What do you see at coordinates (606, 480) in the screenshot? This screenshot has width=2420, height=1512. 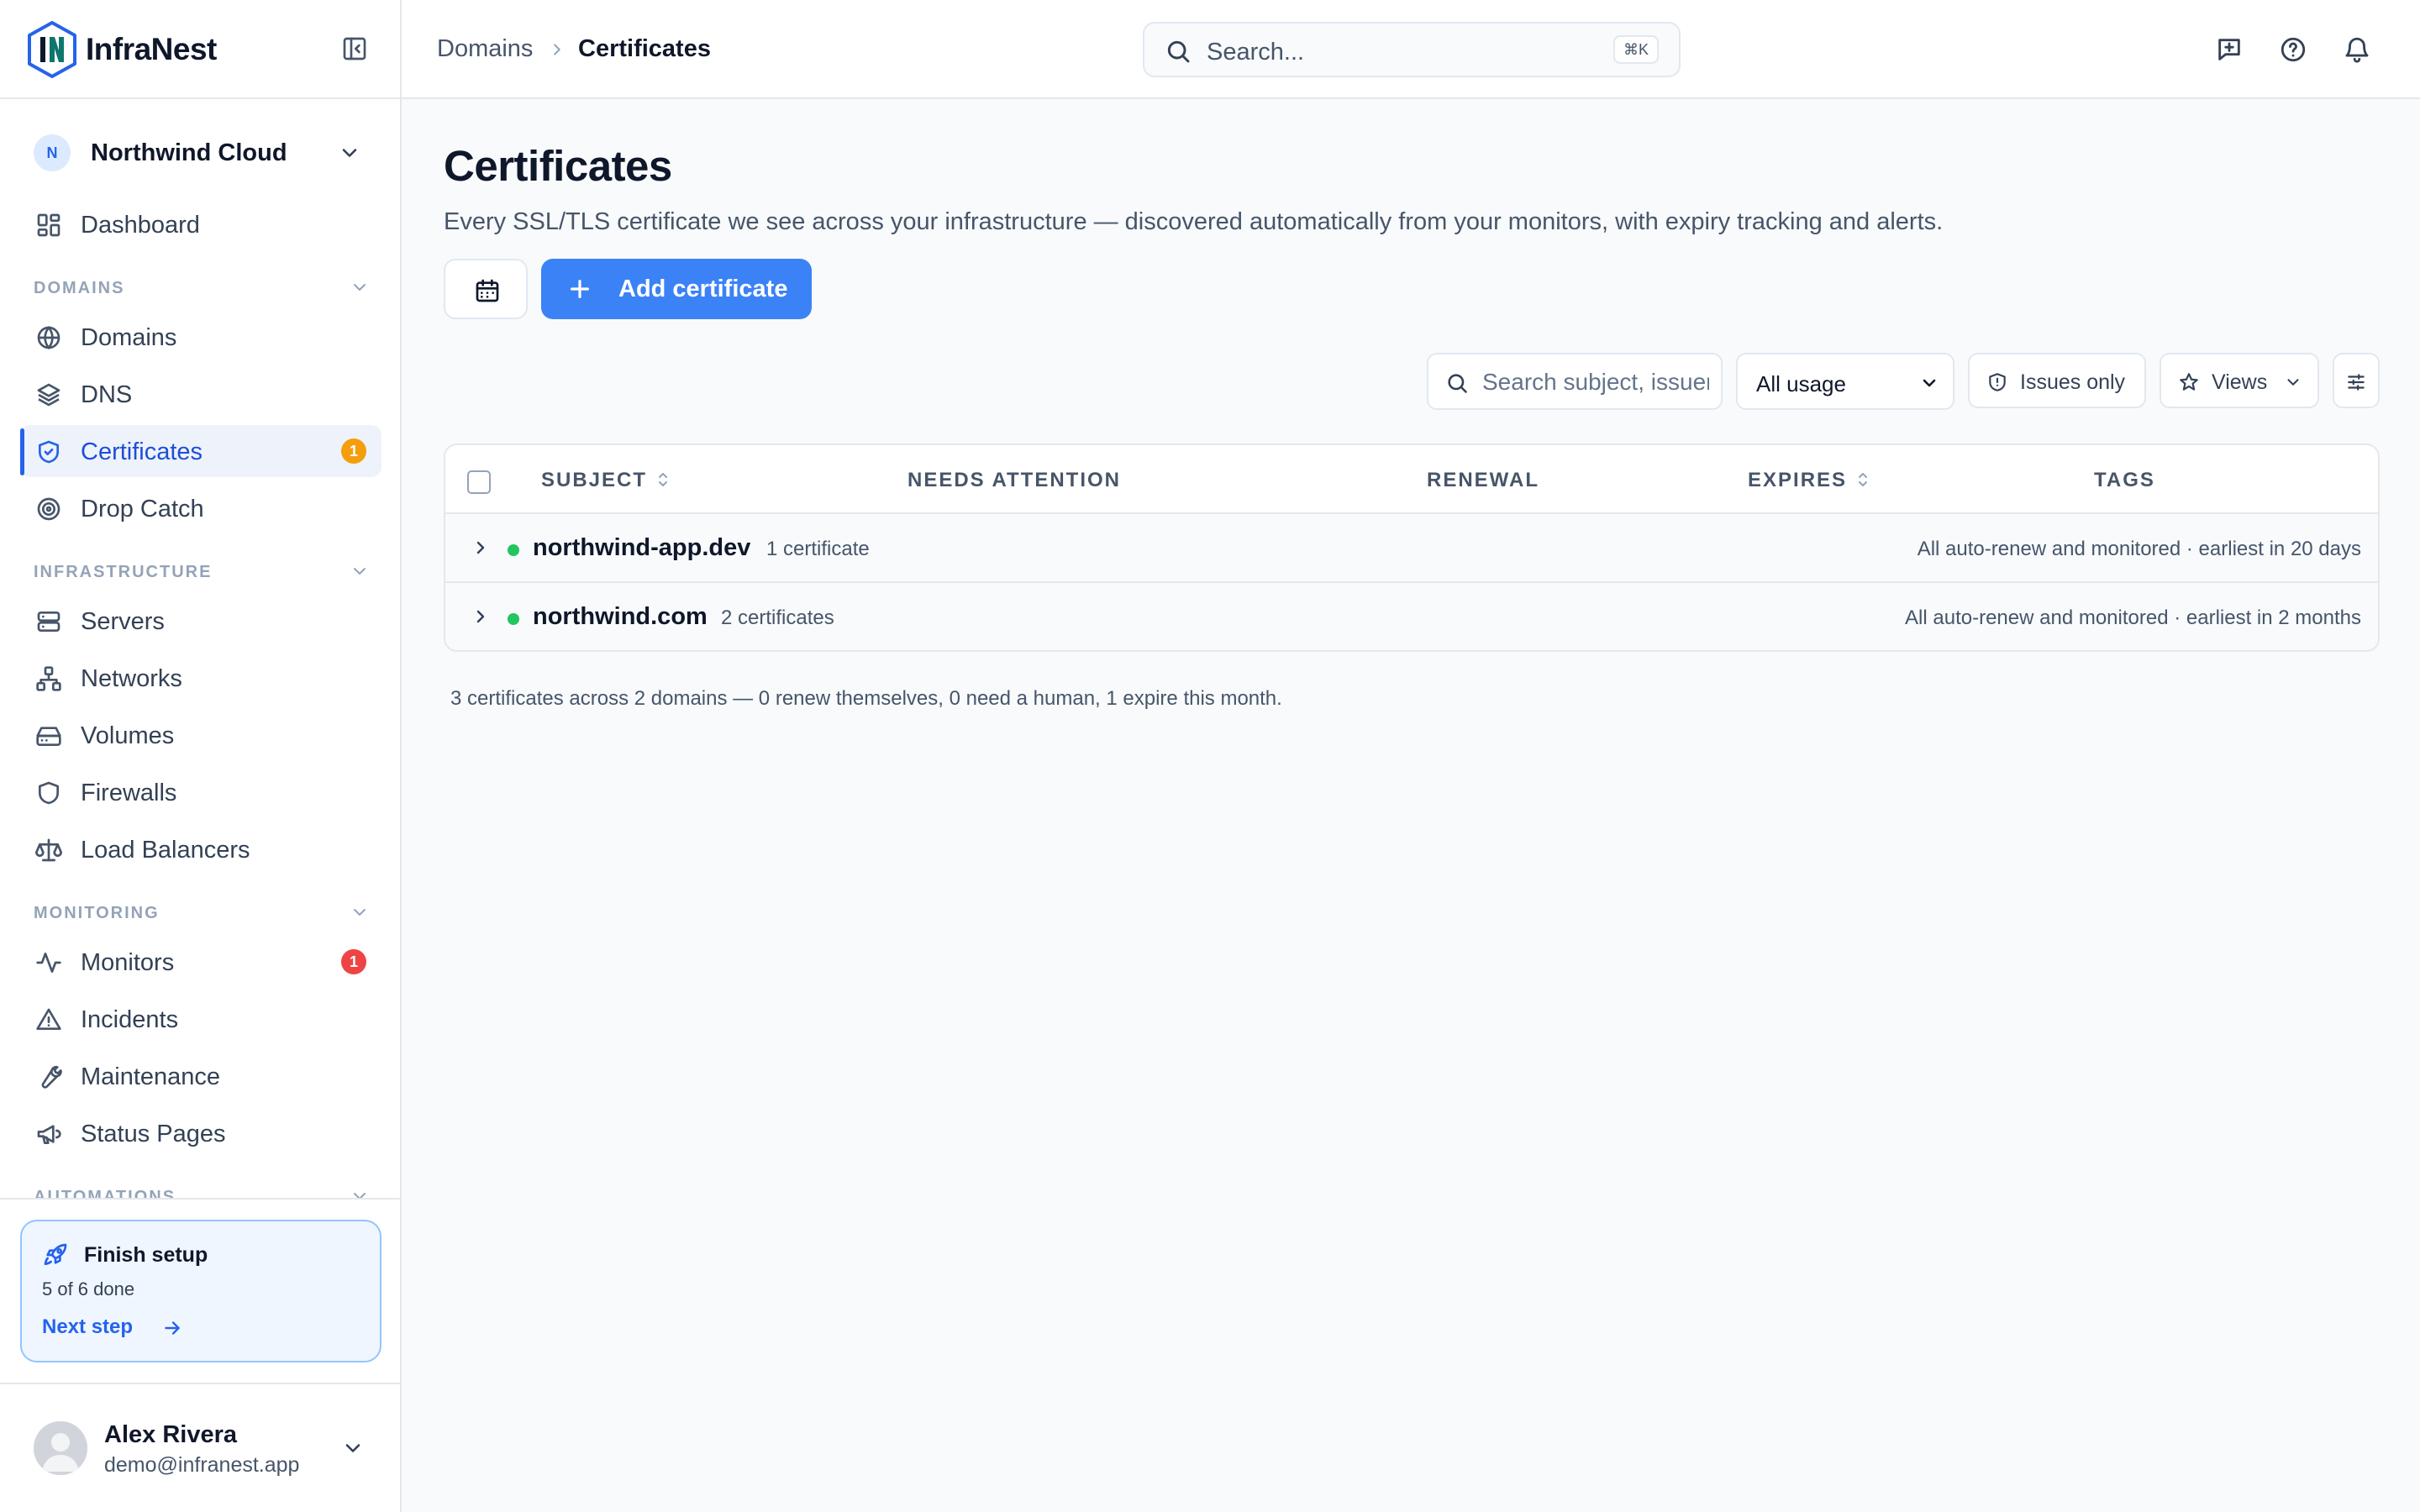 I see `column-subject: SUBJECT` at bounding box center [606, 480].